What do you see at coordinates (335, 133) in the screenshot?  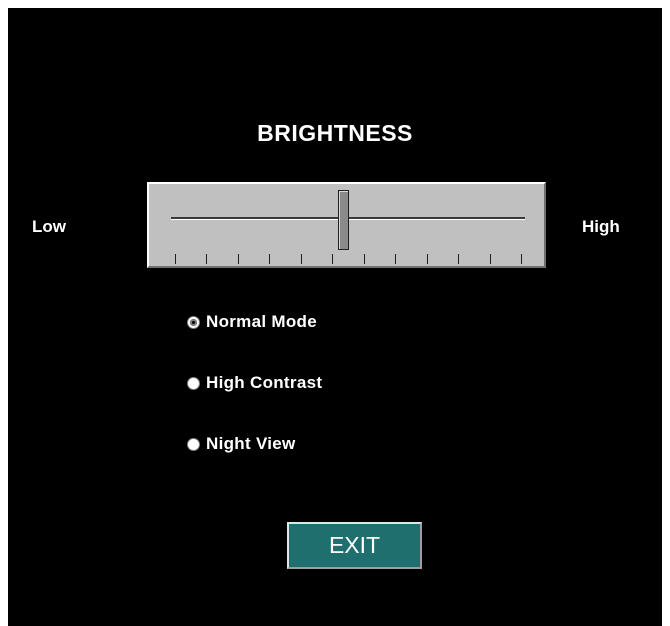 I see `page-title: BRIGHTNESS` at bounding box center [335, 133].